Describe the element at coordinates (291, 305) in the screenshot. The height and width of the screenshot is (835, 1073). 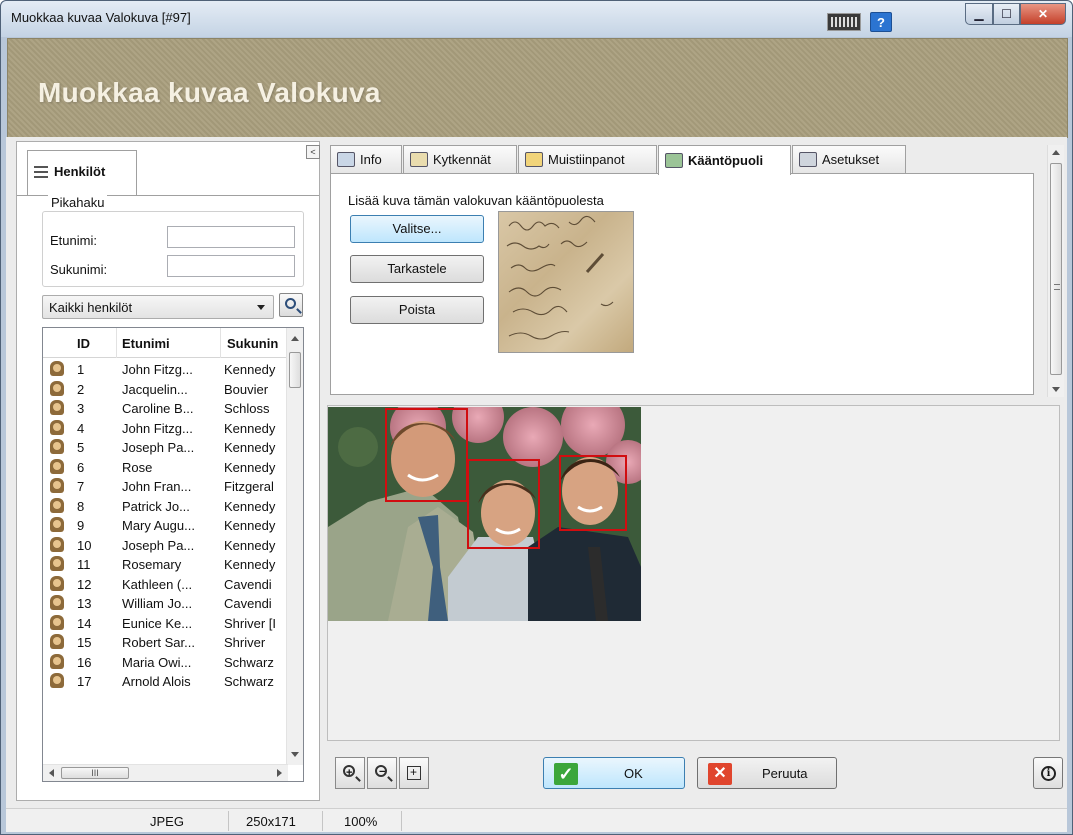
I see `search-button` at that location.